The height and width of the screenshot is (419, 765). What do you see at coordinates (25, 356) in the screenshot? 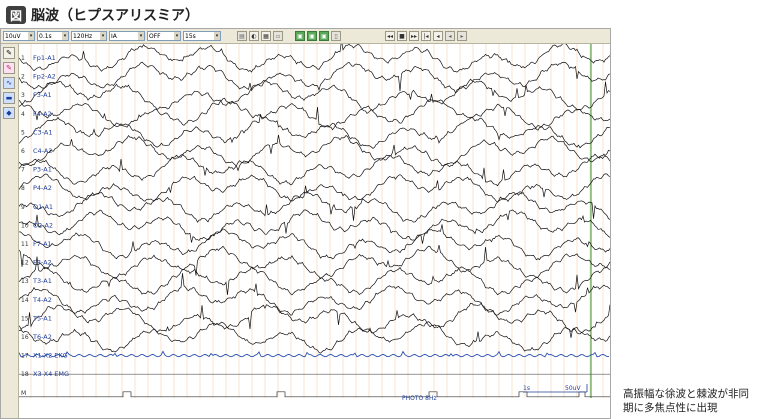
I see `channel-number: 17` at bounding box center [25, 356].